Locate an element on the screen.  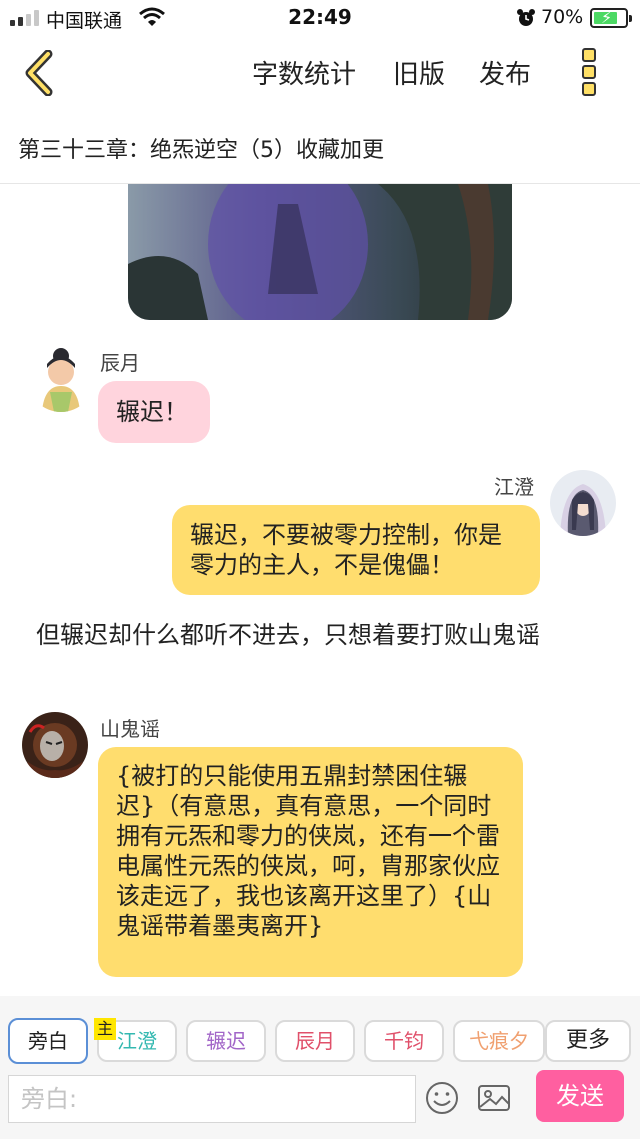
speaker-name: 山鬼谣 is located at coordinates (130, 729).